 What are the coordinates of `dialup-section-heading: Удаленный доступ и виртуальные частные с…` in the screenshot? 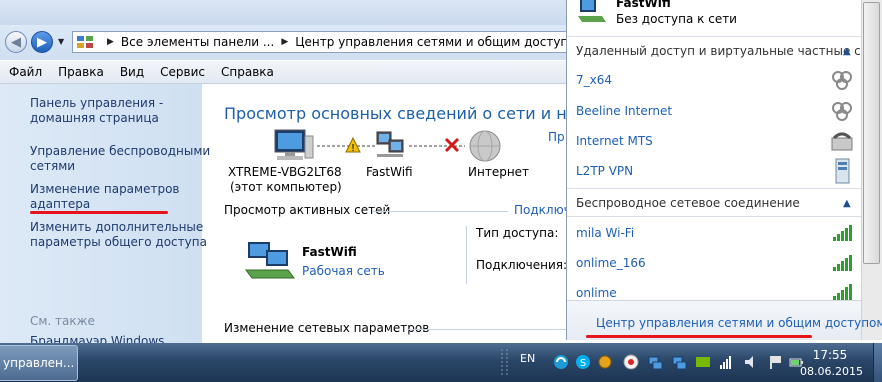 It's located at (729, 51).